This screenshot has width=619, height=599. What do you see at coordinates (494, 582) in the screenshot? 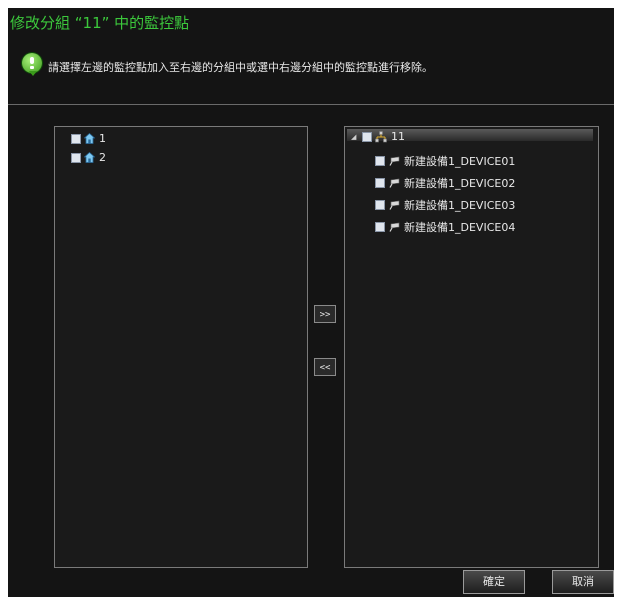
I see `ok-button: 確定` at bounding box center [494, 582].